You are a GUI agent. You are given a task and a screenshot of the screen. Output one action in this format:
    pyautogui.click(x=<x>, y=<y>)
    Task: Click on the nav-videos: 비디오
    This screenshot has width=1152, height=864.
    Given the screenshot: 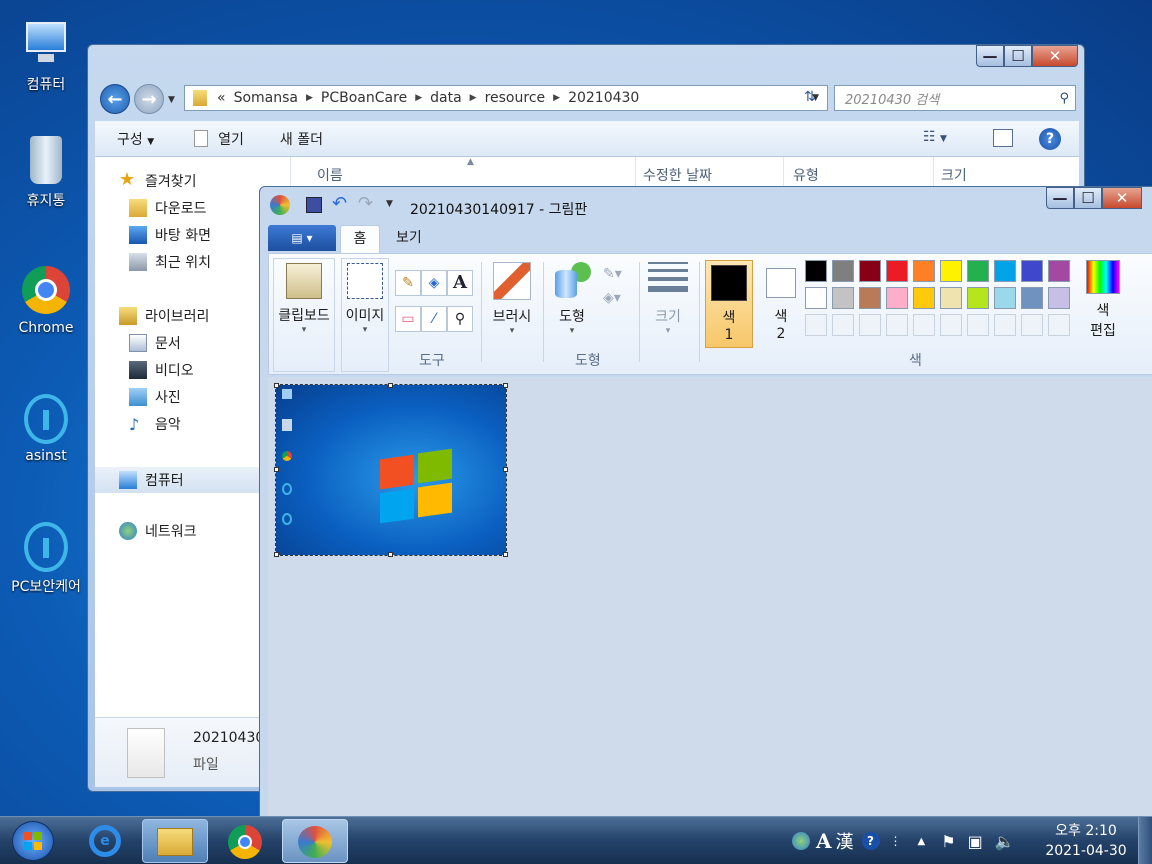 What is the action you would take?
    pyautogui.click(x=161, y=370)
    